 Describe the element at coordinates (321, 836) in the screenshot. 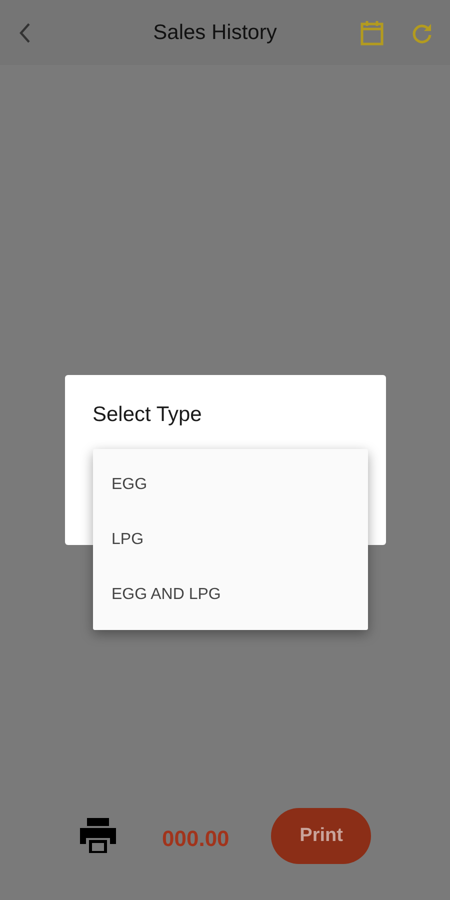

I see `print-button: Print` at that location.